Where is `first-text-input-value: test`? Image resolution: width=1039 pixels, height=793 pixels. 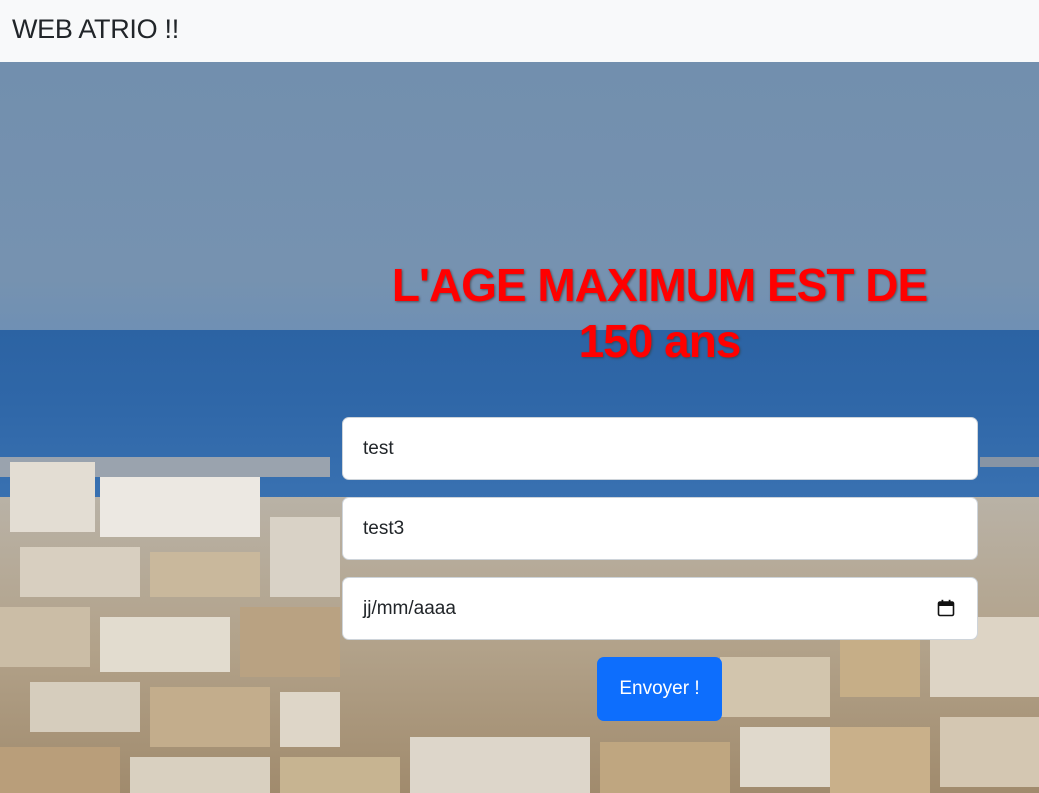 first-text-input-value: test is located at coordinates (378, 448).